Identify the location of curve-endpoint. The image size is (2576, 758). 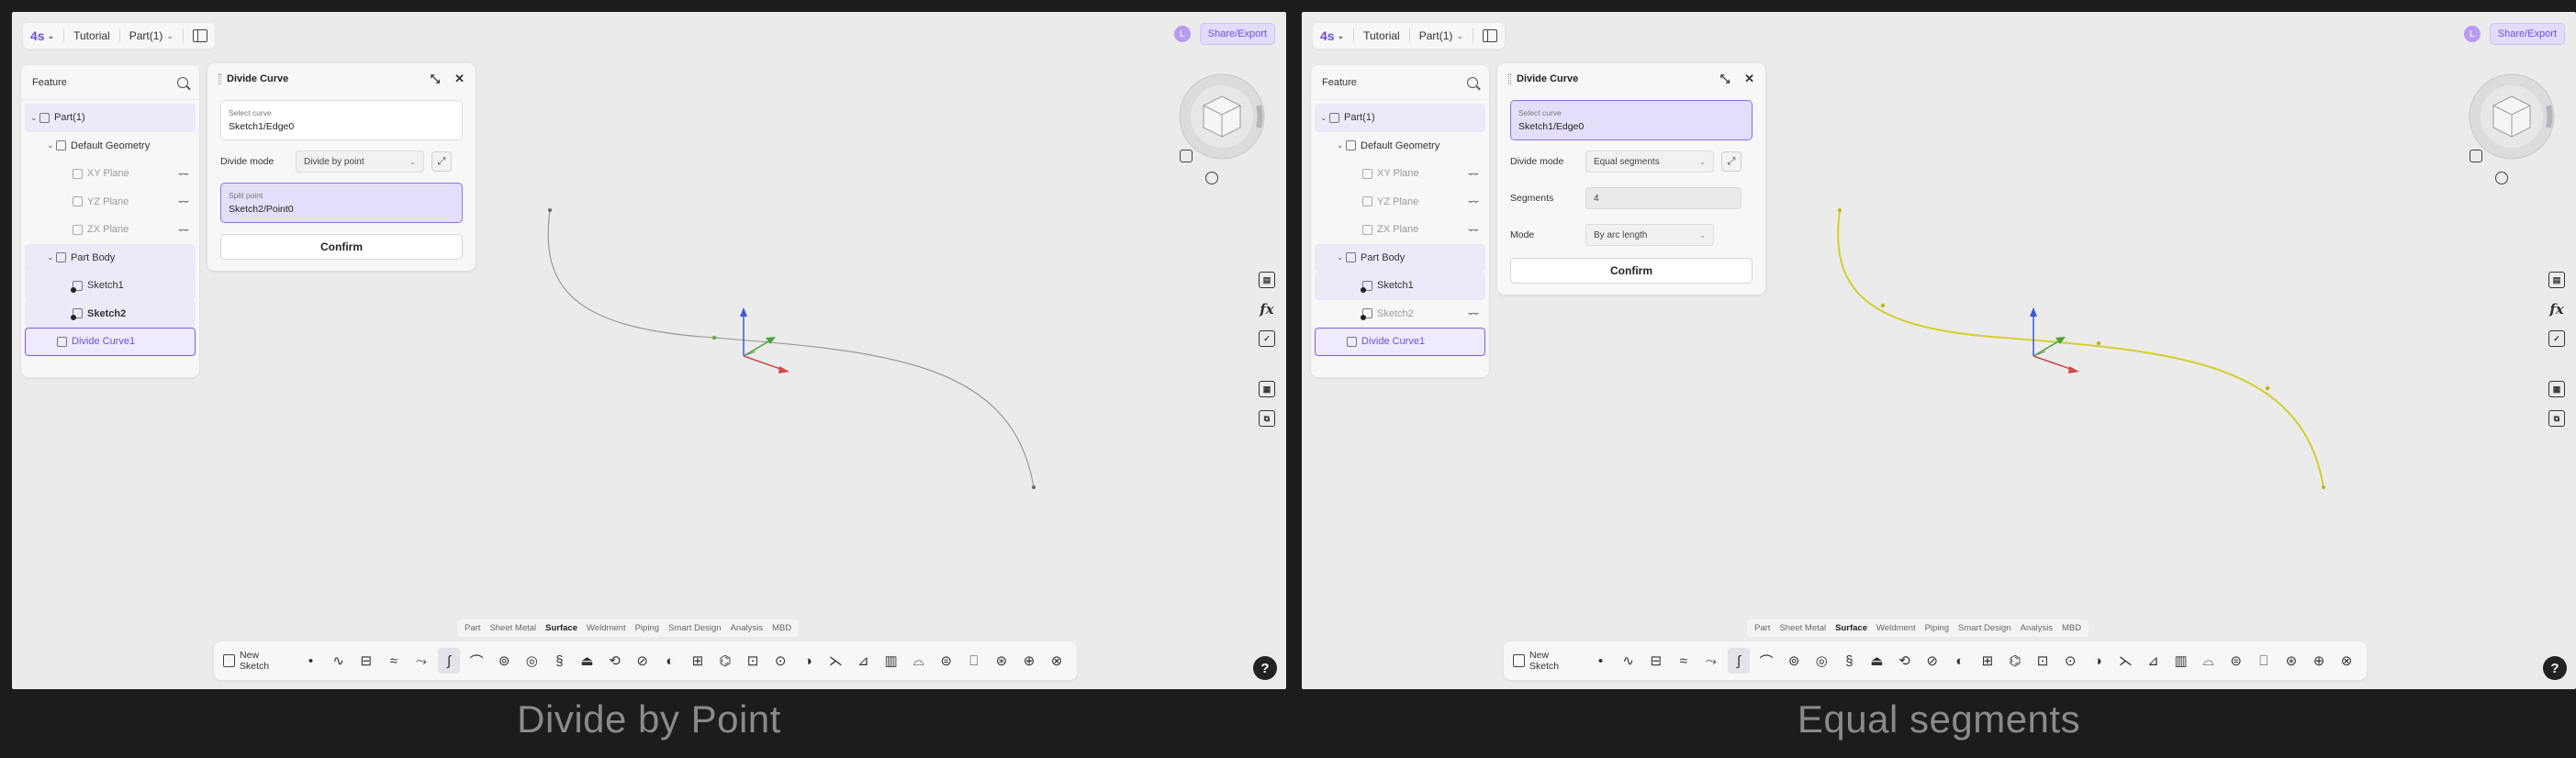
(2323, 487).